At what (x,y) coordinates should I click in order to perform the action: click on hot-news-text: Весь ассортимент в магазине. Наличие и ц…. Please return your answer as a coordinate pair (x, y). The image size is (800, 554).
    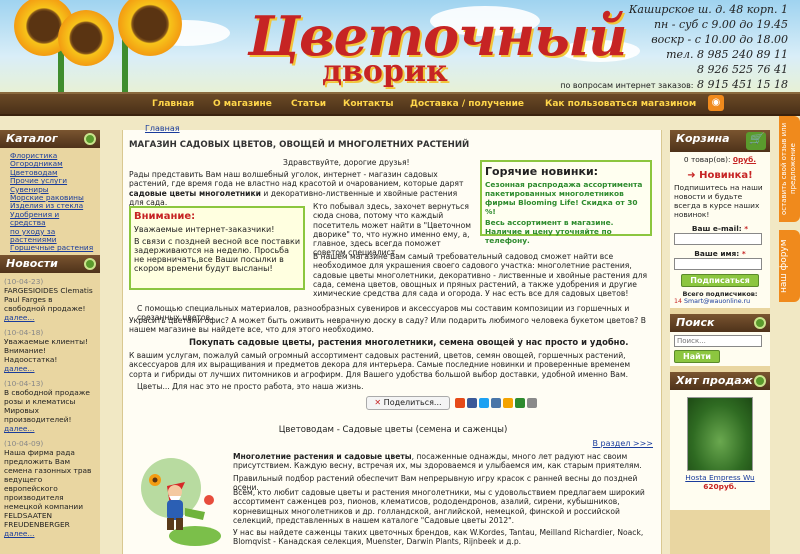
    Looking at the image, I should click on (549, 231).